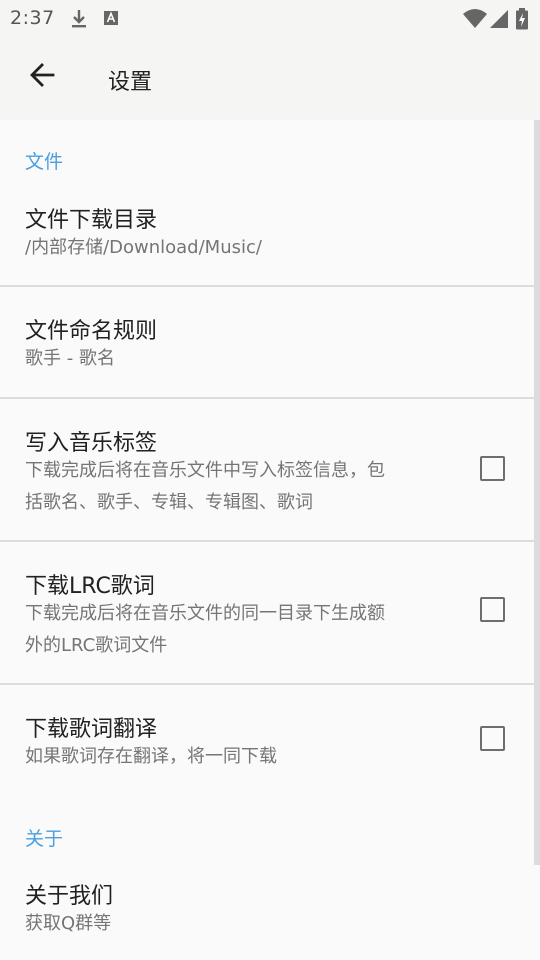  Describe the element at coordinates (169, 502) in the screenshot. I see `pref-summary-line-2: 括歌名、歌手、专辑、专辑图、歌词` at that location.